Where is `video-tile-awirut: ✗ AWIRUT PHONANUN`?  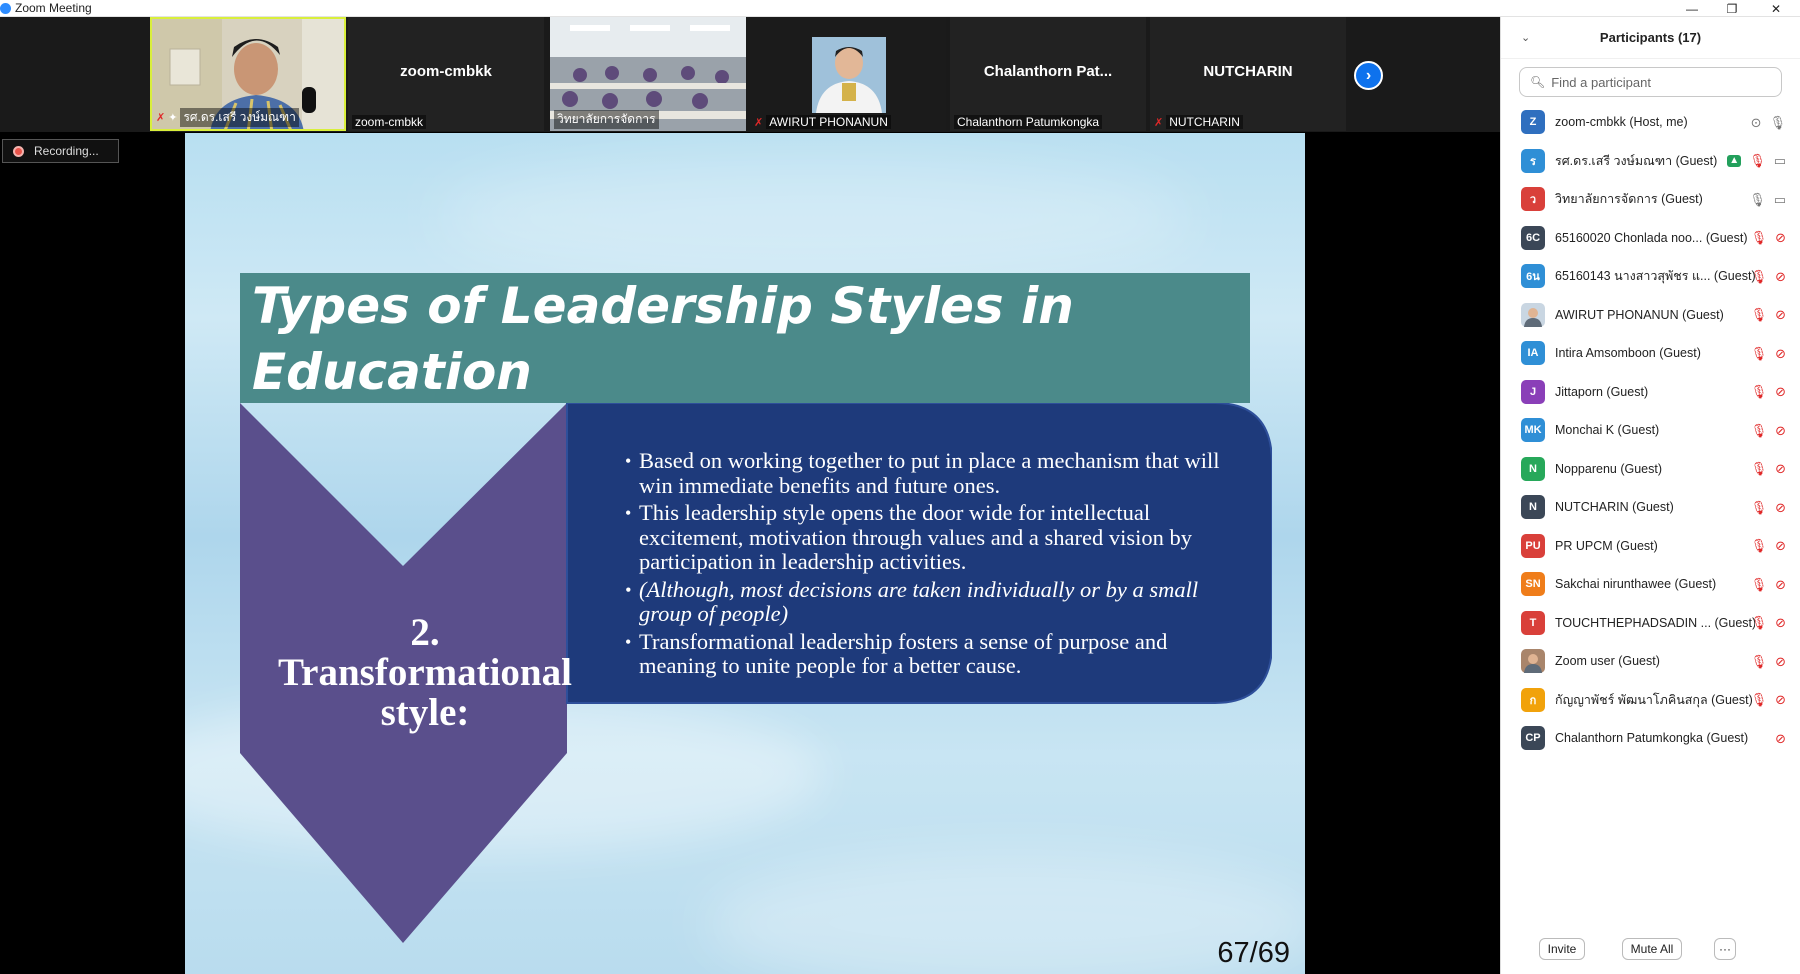
video-tile-awirut: ✗ AWIRUT PHONANUN is located at coordinates (848, 74).